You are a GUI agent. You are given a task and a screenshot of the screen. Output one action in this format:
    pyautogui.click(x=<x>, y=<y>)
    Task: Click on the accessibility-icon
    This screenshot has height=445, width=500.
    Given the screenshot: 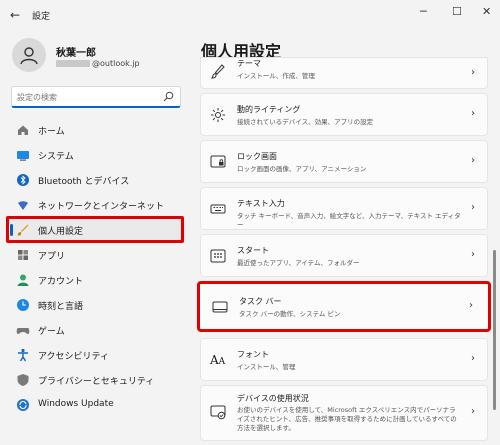 What is the action you would take?
    pyautogui.click(x=23, y=355)
    